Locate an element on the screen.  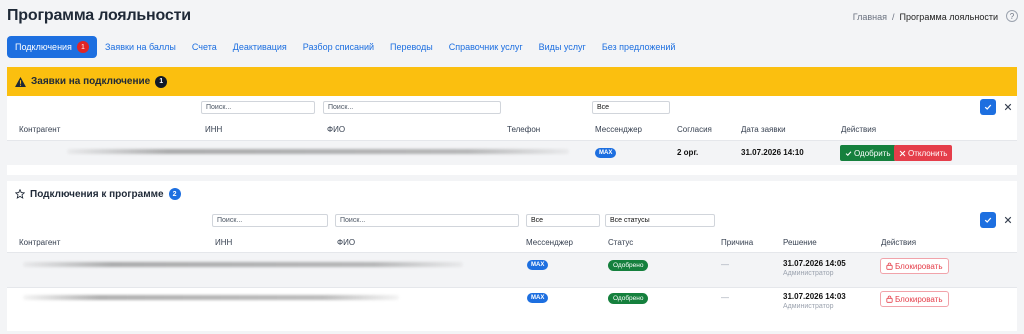
breadcrumb-home: Главная is located at coordinates (870, 17).